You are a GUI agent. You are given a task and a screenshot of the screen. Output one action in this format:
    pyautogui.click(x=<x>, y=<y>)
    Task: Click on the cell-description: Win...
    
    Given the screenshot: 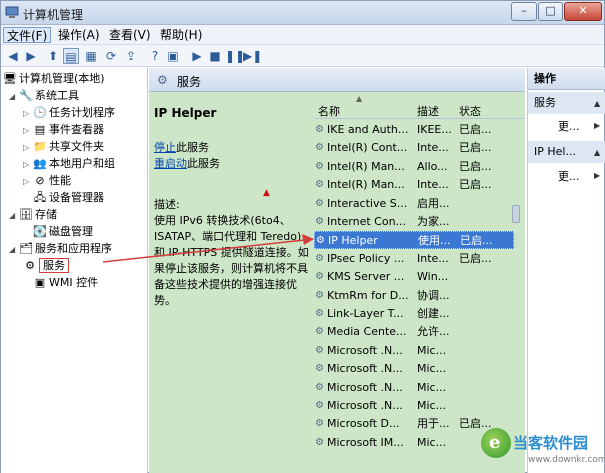 What is the action you would take?
    pyautogui.click(x=433, y=277)
    